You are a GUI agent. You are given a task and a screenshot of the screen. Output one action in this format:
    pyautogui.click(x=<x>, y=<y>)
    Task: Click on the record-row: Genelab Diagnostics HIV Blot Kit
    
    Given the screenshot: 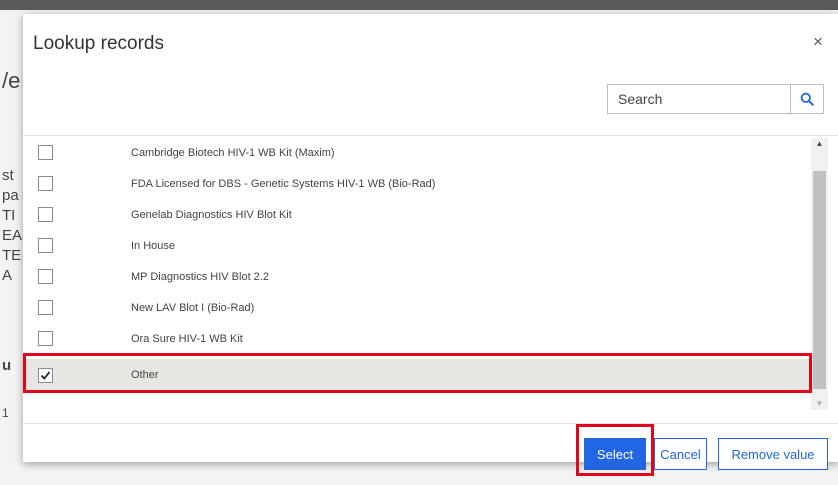 What is the action you would take?
    pyautogui.click(x=418, y=215)
    